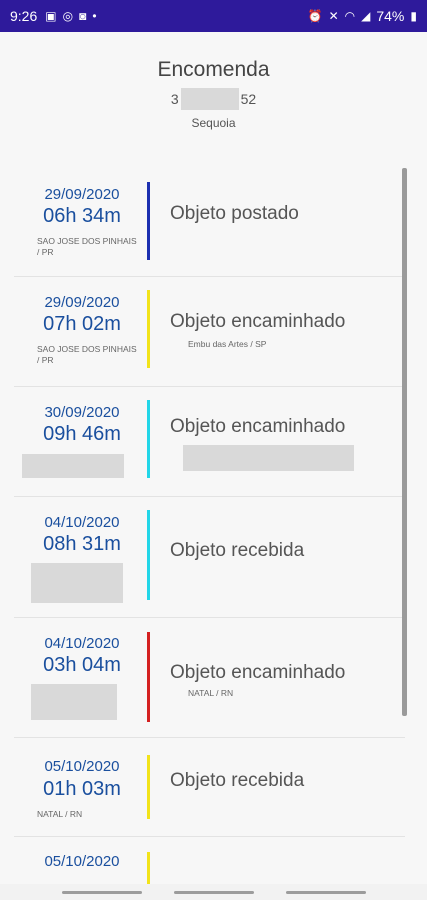  Describe the element at coordinates (82, 434) in the screenshot. I see `event-time: 09h 46m` at that location.